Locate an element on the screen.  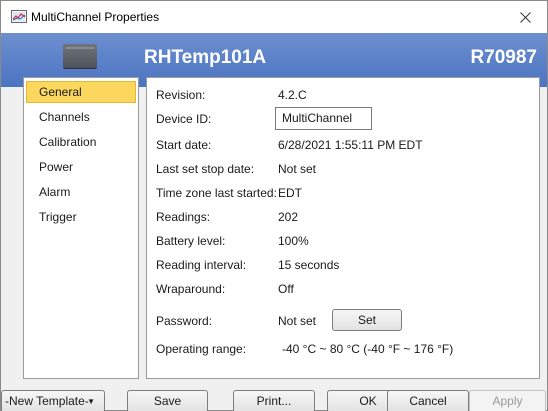
battery-level-label: Battery level: is located at coordinates (191, 241).